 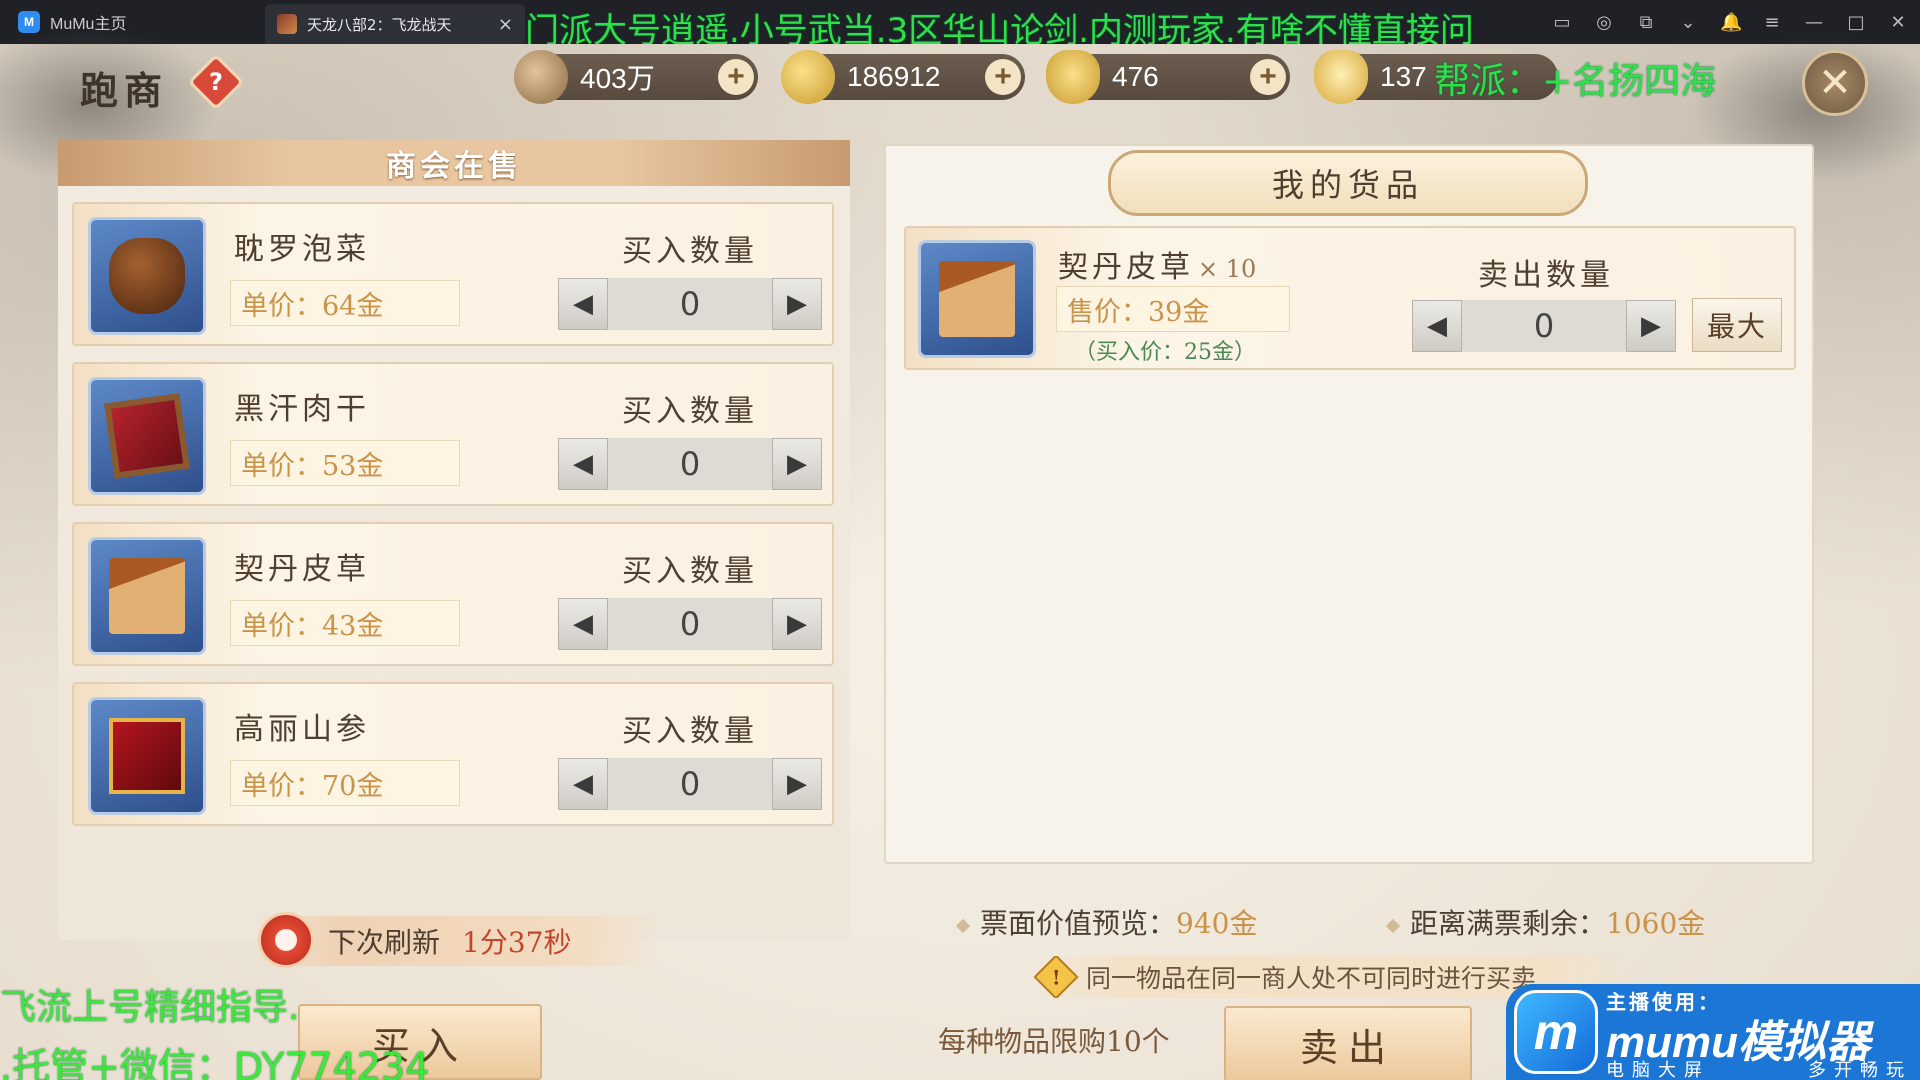 I want to click on warning-icon: !, so click(x=1056, y=977).